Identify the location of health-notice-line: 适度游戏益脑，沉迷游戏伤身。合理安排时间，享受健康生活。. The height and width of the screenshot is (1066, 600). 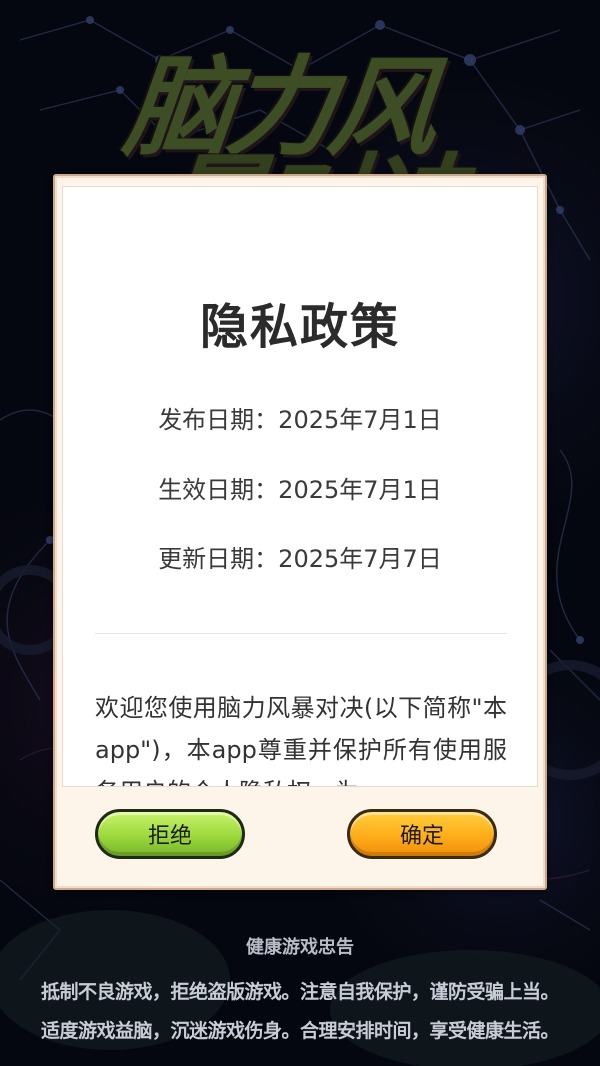
(300, 1031).